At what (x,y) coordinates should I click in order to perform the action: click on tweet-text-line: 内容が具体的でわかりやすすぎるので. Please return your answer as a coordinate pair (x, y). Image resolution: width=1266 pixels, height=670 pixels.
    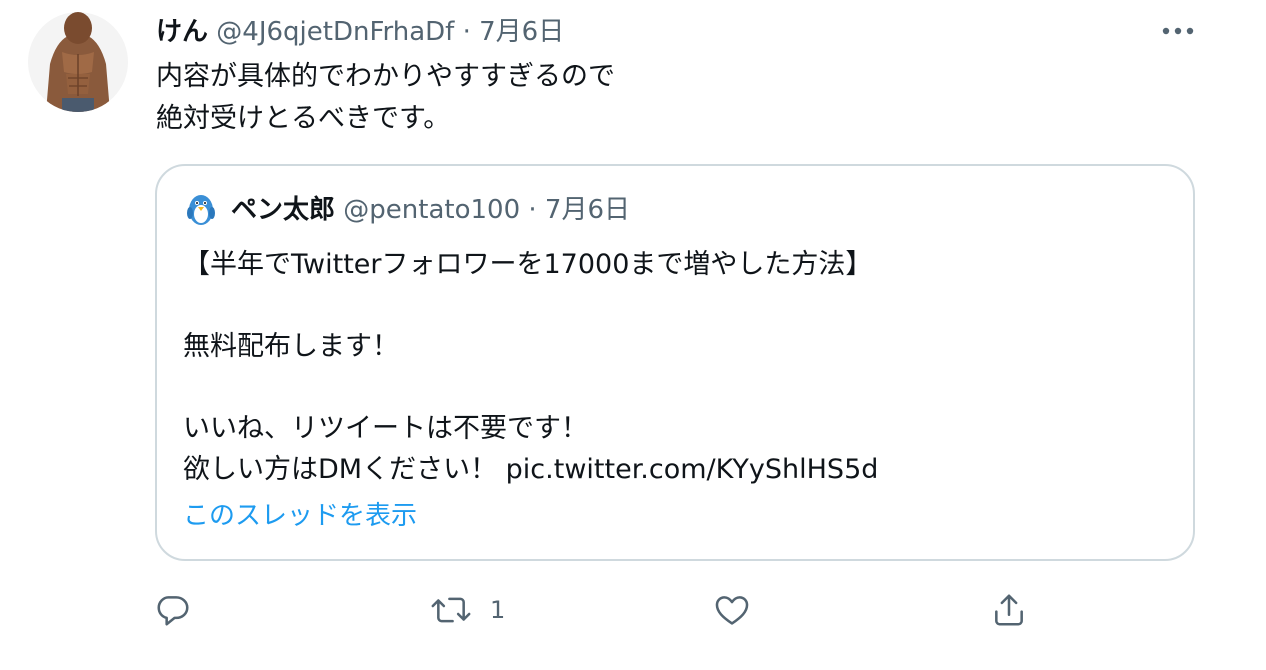
    Looking at the image, I should click on (385, 76).